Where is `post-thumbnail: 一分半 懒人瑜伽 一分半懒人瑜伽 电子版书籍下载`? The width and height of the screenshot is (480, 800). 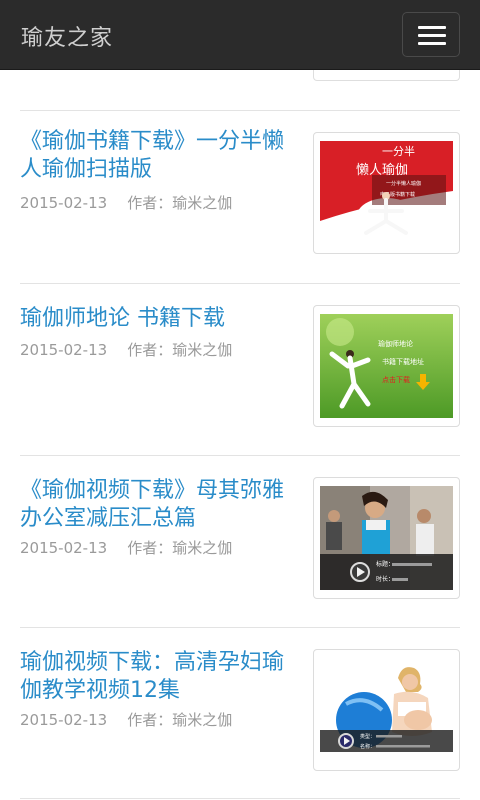
post-thumbnail: 一分半 懒人瑜伽 一分半懒人瑜伽 电子版书籍下载 is located at coordinates (386, 193).